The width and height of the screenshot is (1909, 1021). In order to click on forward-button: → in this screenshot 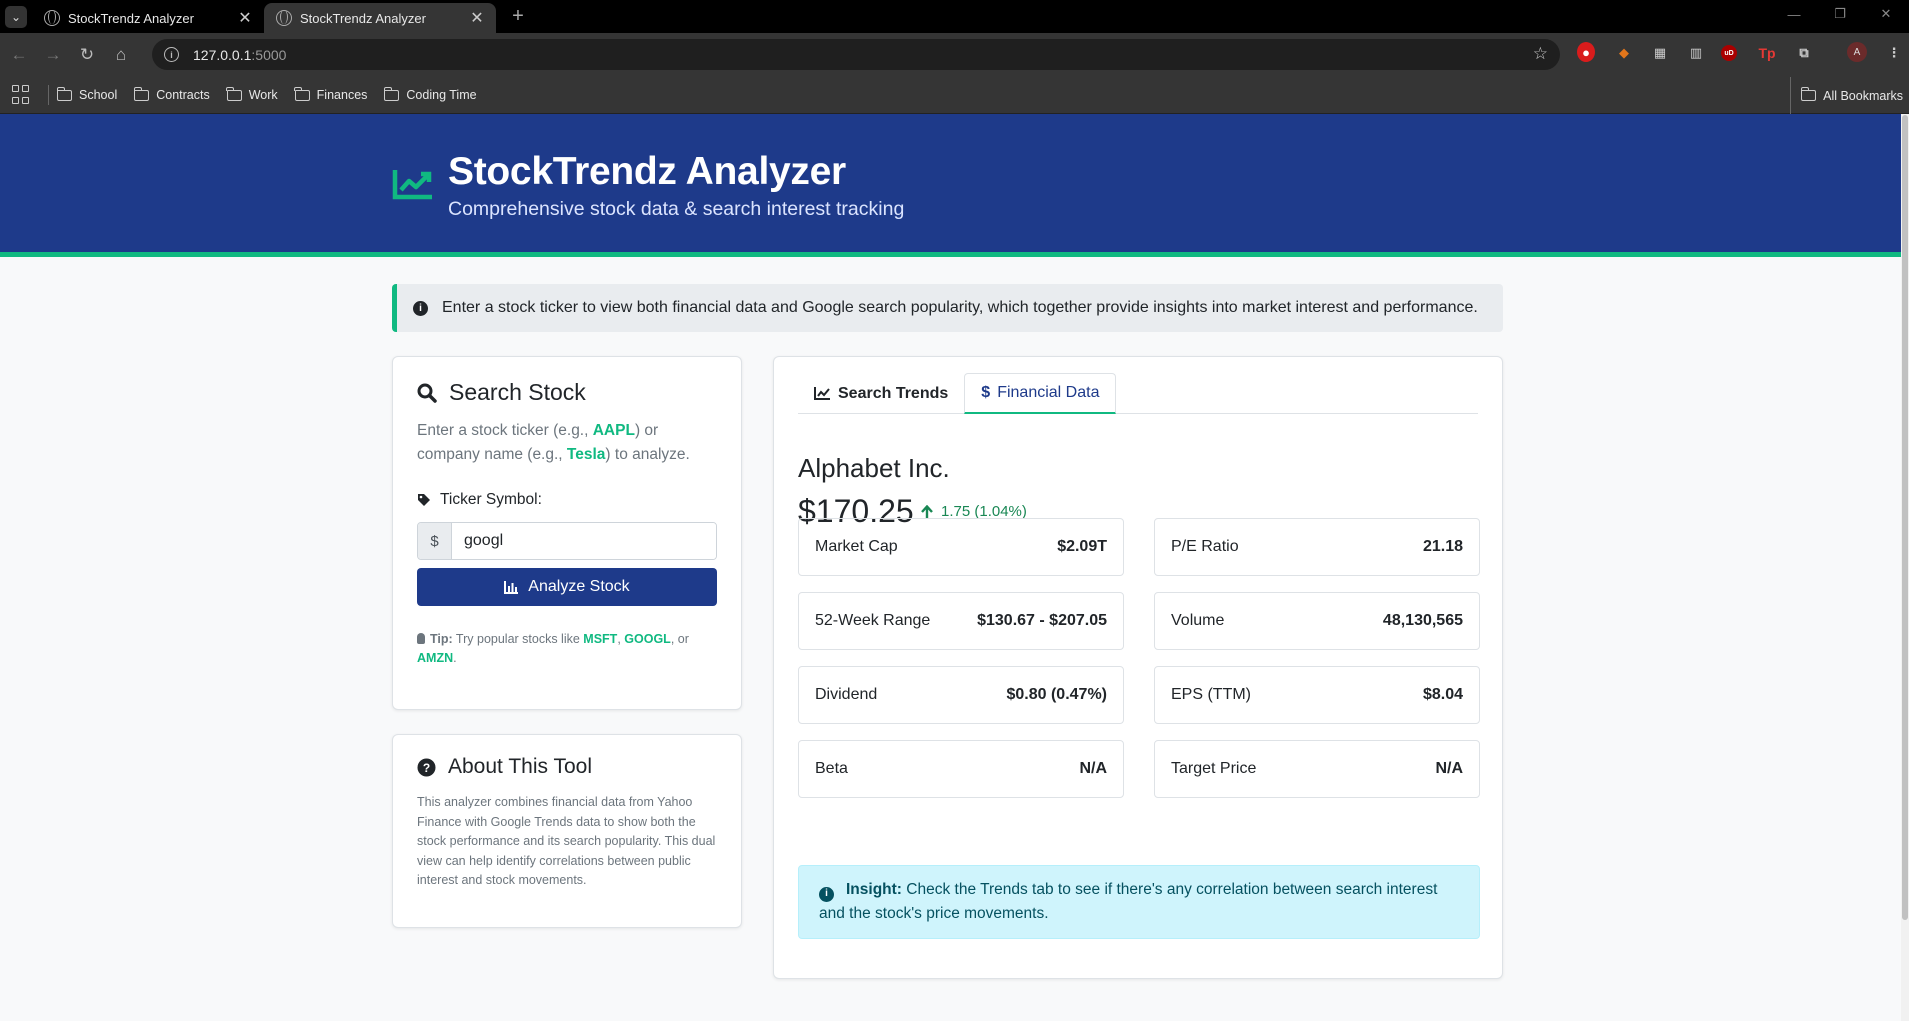, I will do `click(53, 55)`.